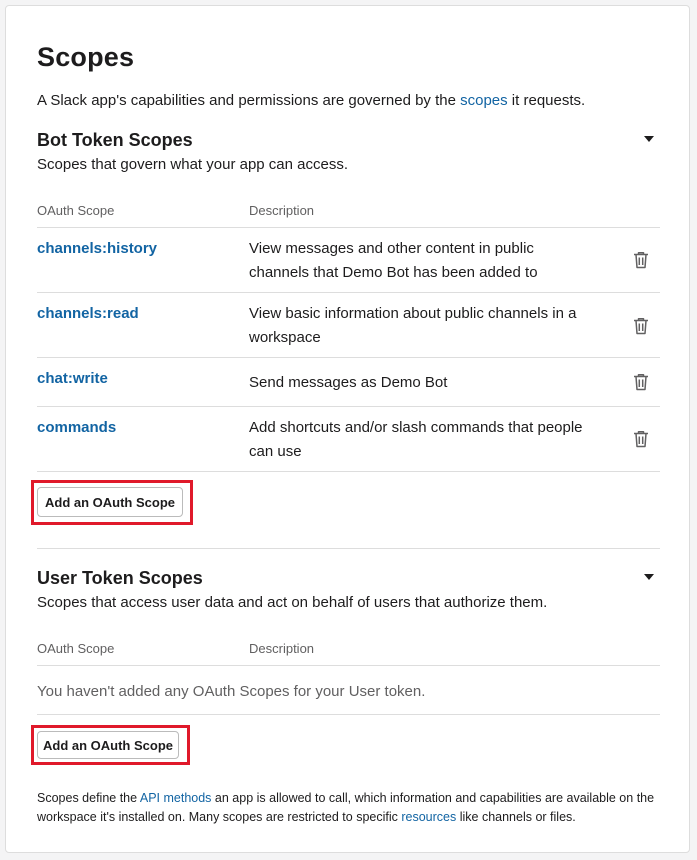 This screenshot has width=697, height=860. What do you see at coordinates (282, 648) in the screenshot?
I see `user-col-desc-header: Description` at bounding box center [282, 648].